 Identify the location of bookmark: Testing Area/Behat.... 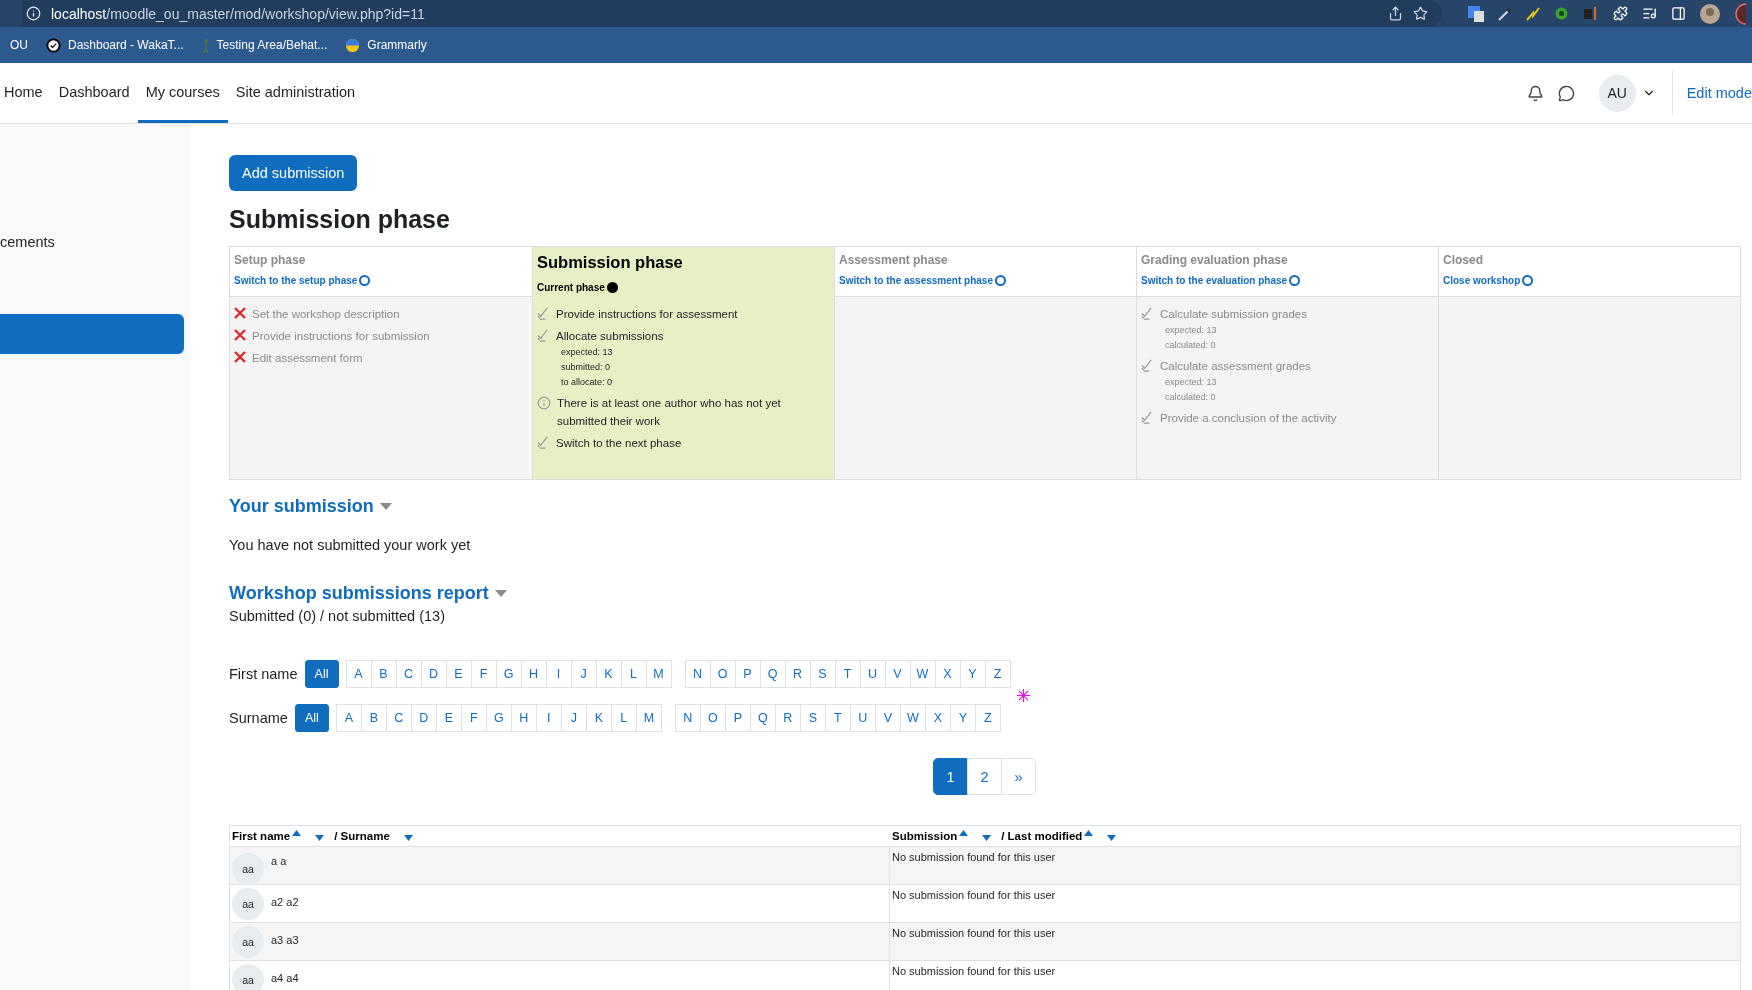
(264, 45).